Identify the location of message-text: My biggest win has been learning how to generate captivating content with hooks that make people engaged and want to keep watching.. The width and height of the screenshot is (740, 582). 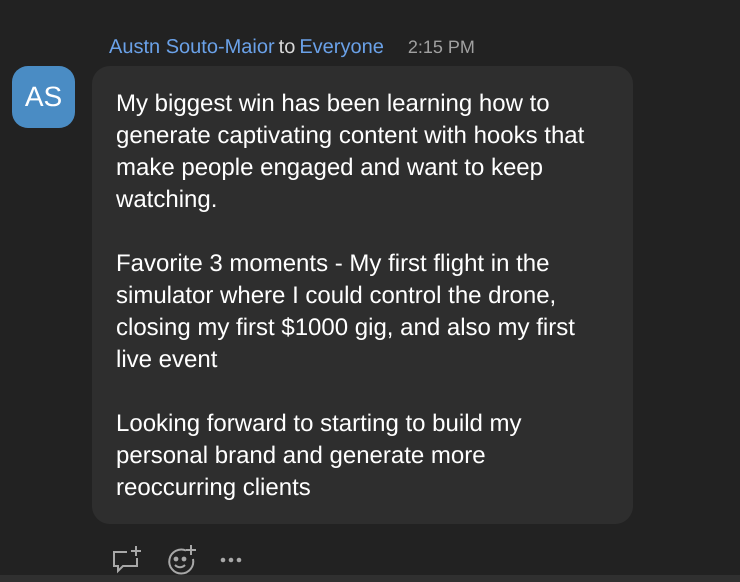
(351, 152).